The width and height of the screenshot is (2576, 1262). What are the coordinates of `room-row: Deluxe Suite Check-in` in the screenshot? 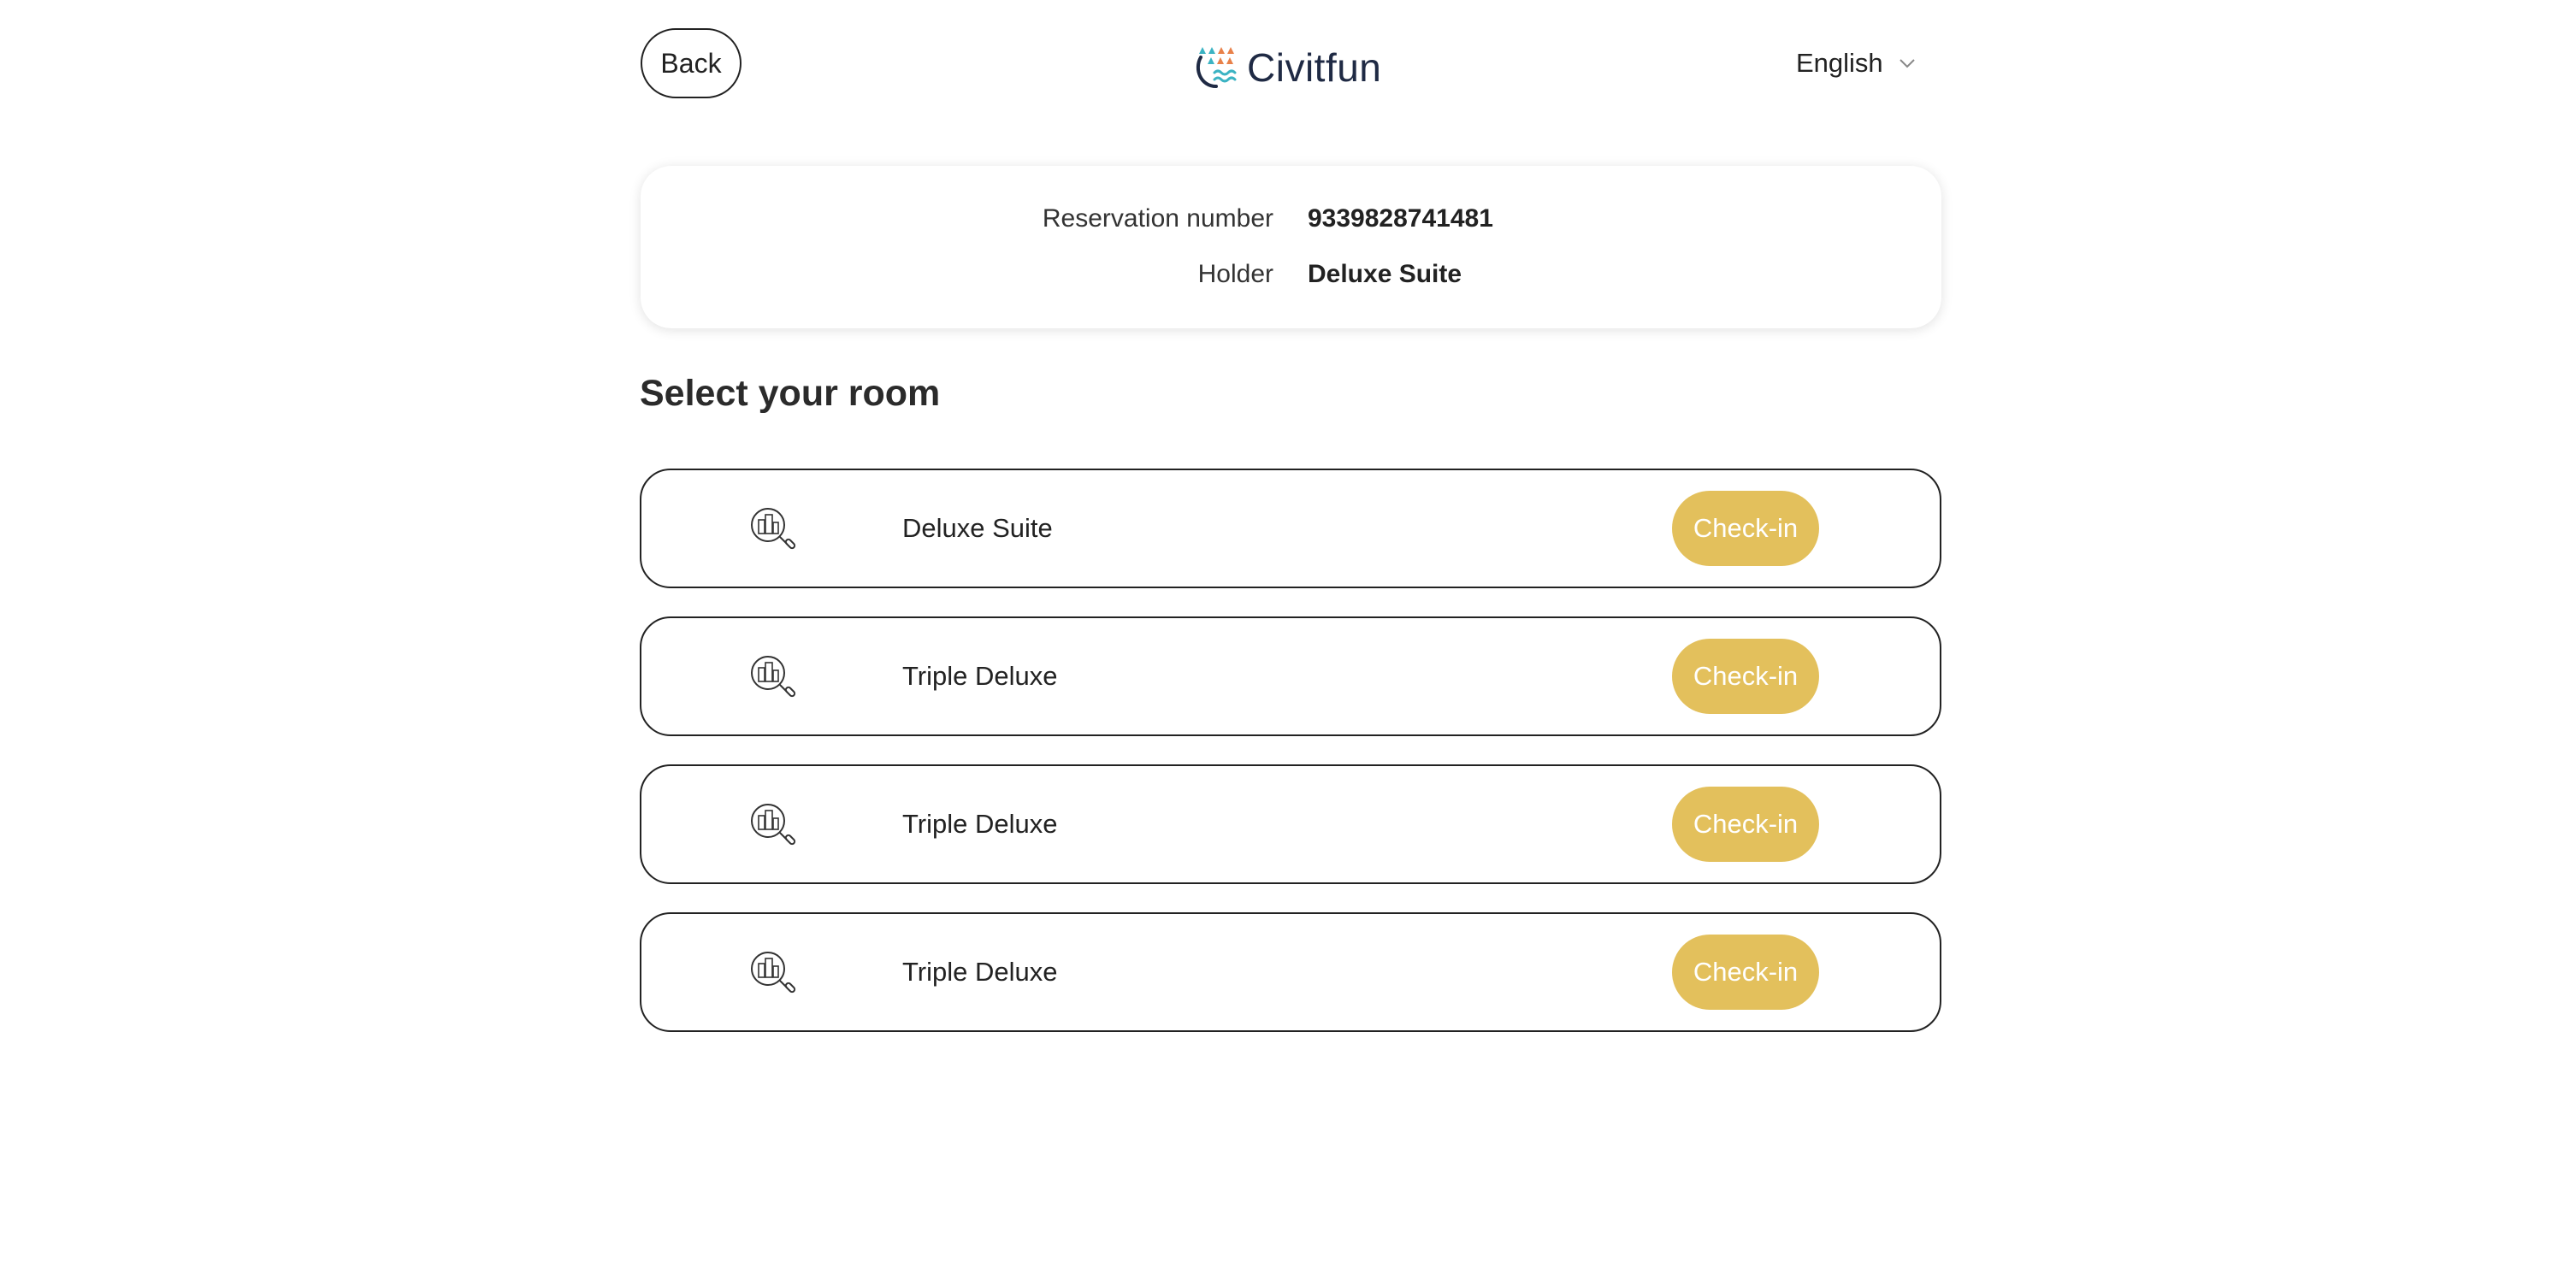 It's located at (1290, 528).